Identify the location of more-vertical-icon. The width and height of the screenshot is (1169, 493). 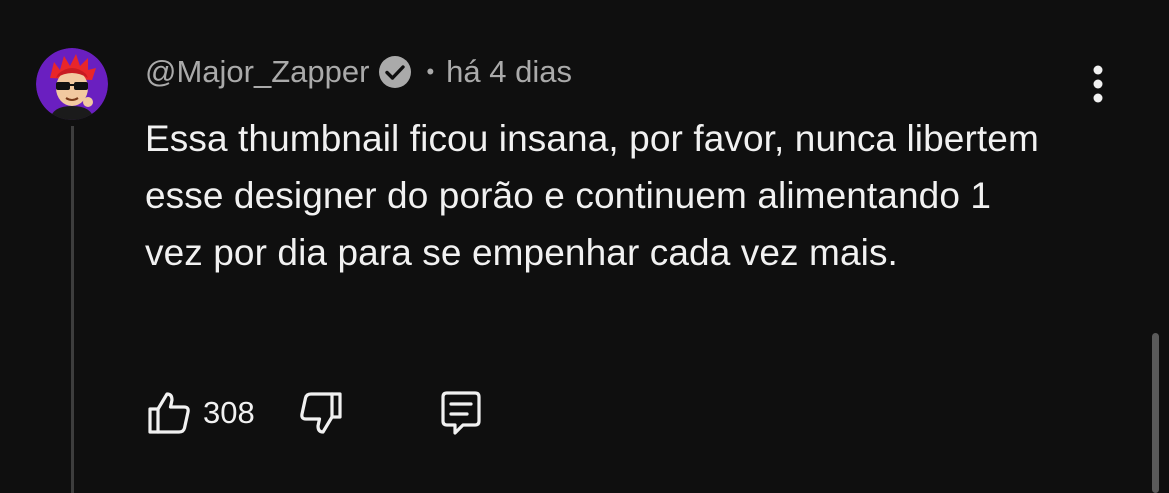
(1098, 84).